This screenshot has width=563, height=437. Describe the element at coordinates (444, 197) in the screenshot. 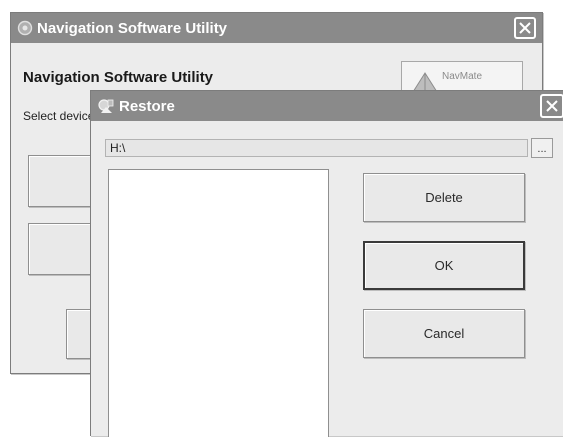

I see `delete-button: Delete` at that location.